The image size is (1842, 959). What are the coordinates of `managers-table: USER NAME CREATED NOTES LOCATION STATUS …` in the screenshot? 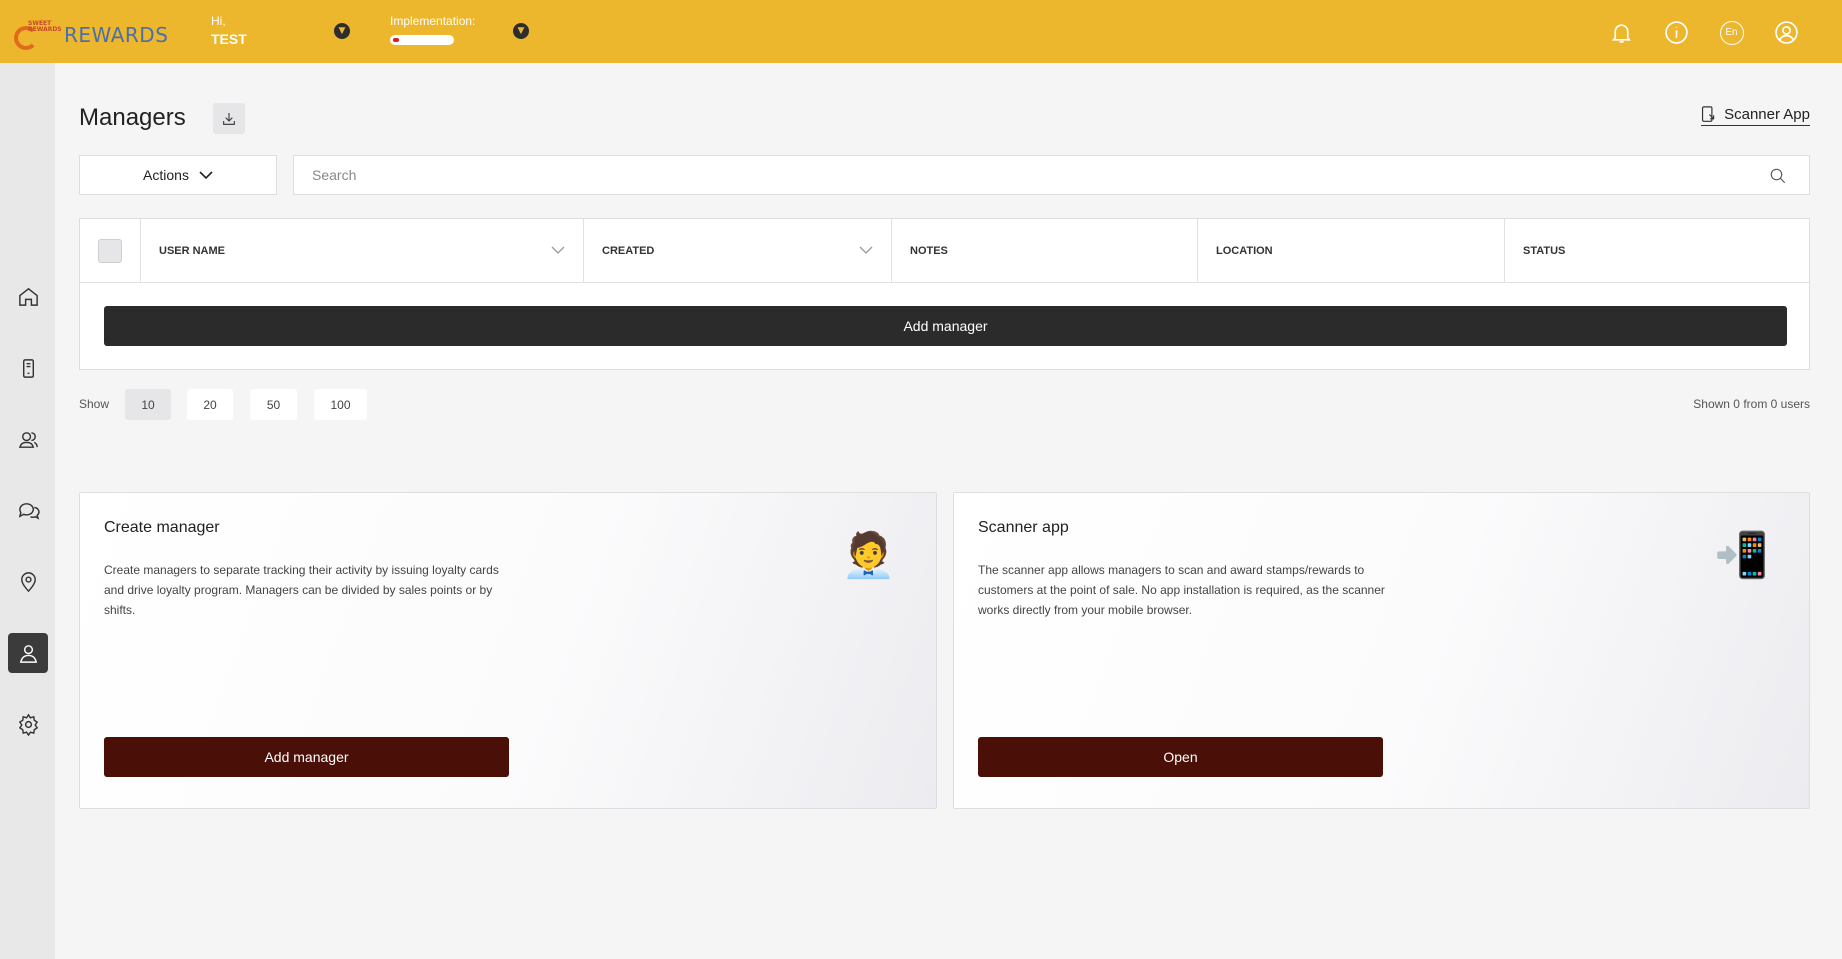 It's located at (944, 294).